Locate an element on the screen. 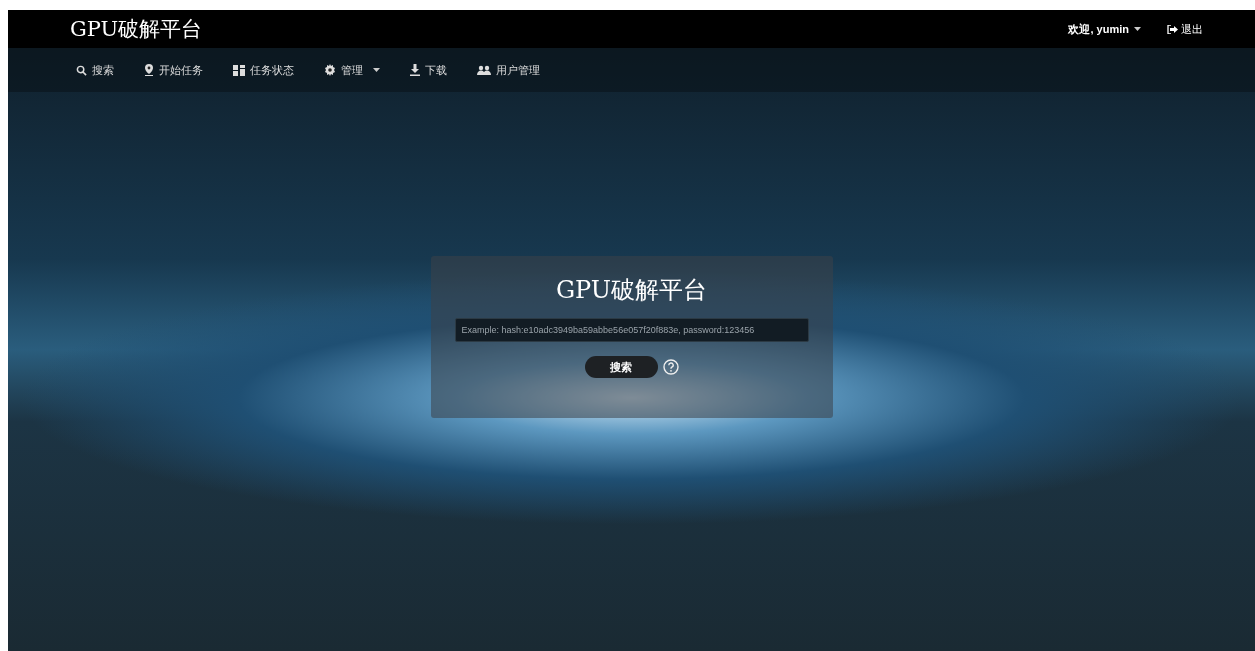 The image size is (1255, 651). download-icon is located at coordinates (415, 70).